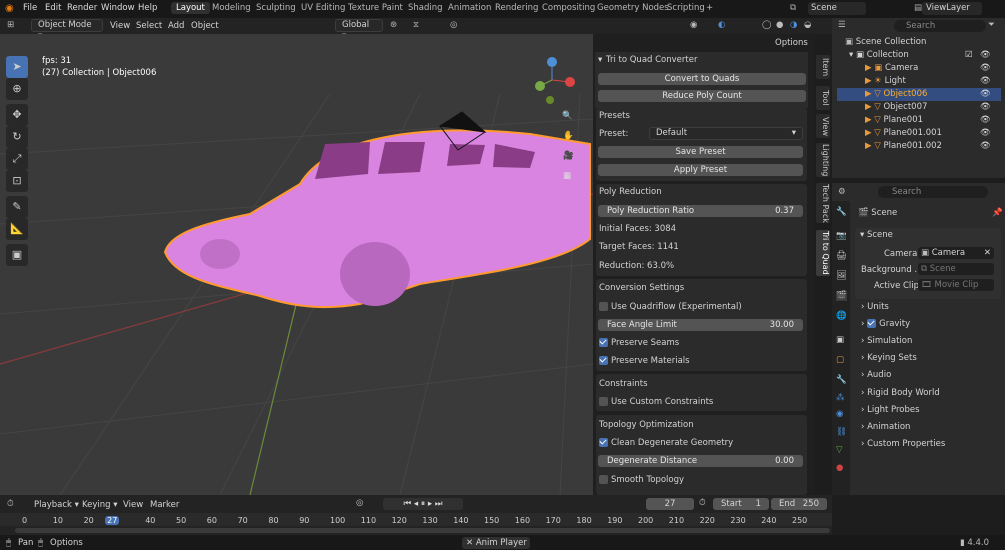 The image size is (1005, 550). What do you see at coordinates (422, 530) in the screenshot?
I see `timeline-scrollbar` at bounding box center [422, 530].